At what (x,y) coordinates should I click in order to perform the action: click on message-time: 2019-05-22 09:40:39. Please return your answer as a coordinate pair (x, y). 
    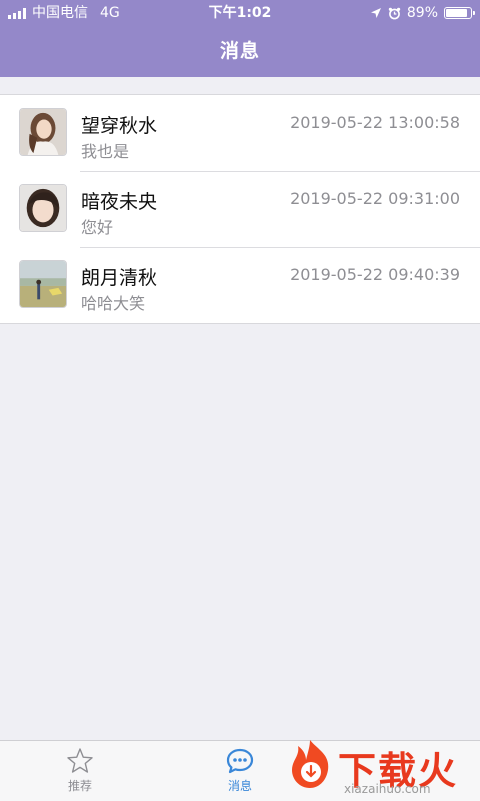
    Looking at the image, I should click on (375, 274).